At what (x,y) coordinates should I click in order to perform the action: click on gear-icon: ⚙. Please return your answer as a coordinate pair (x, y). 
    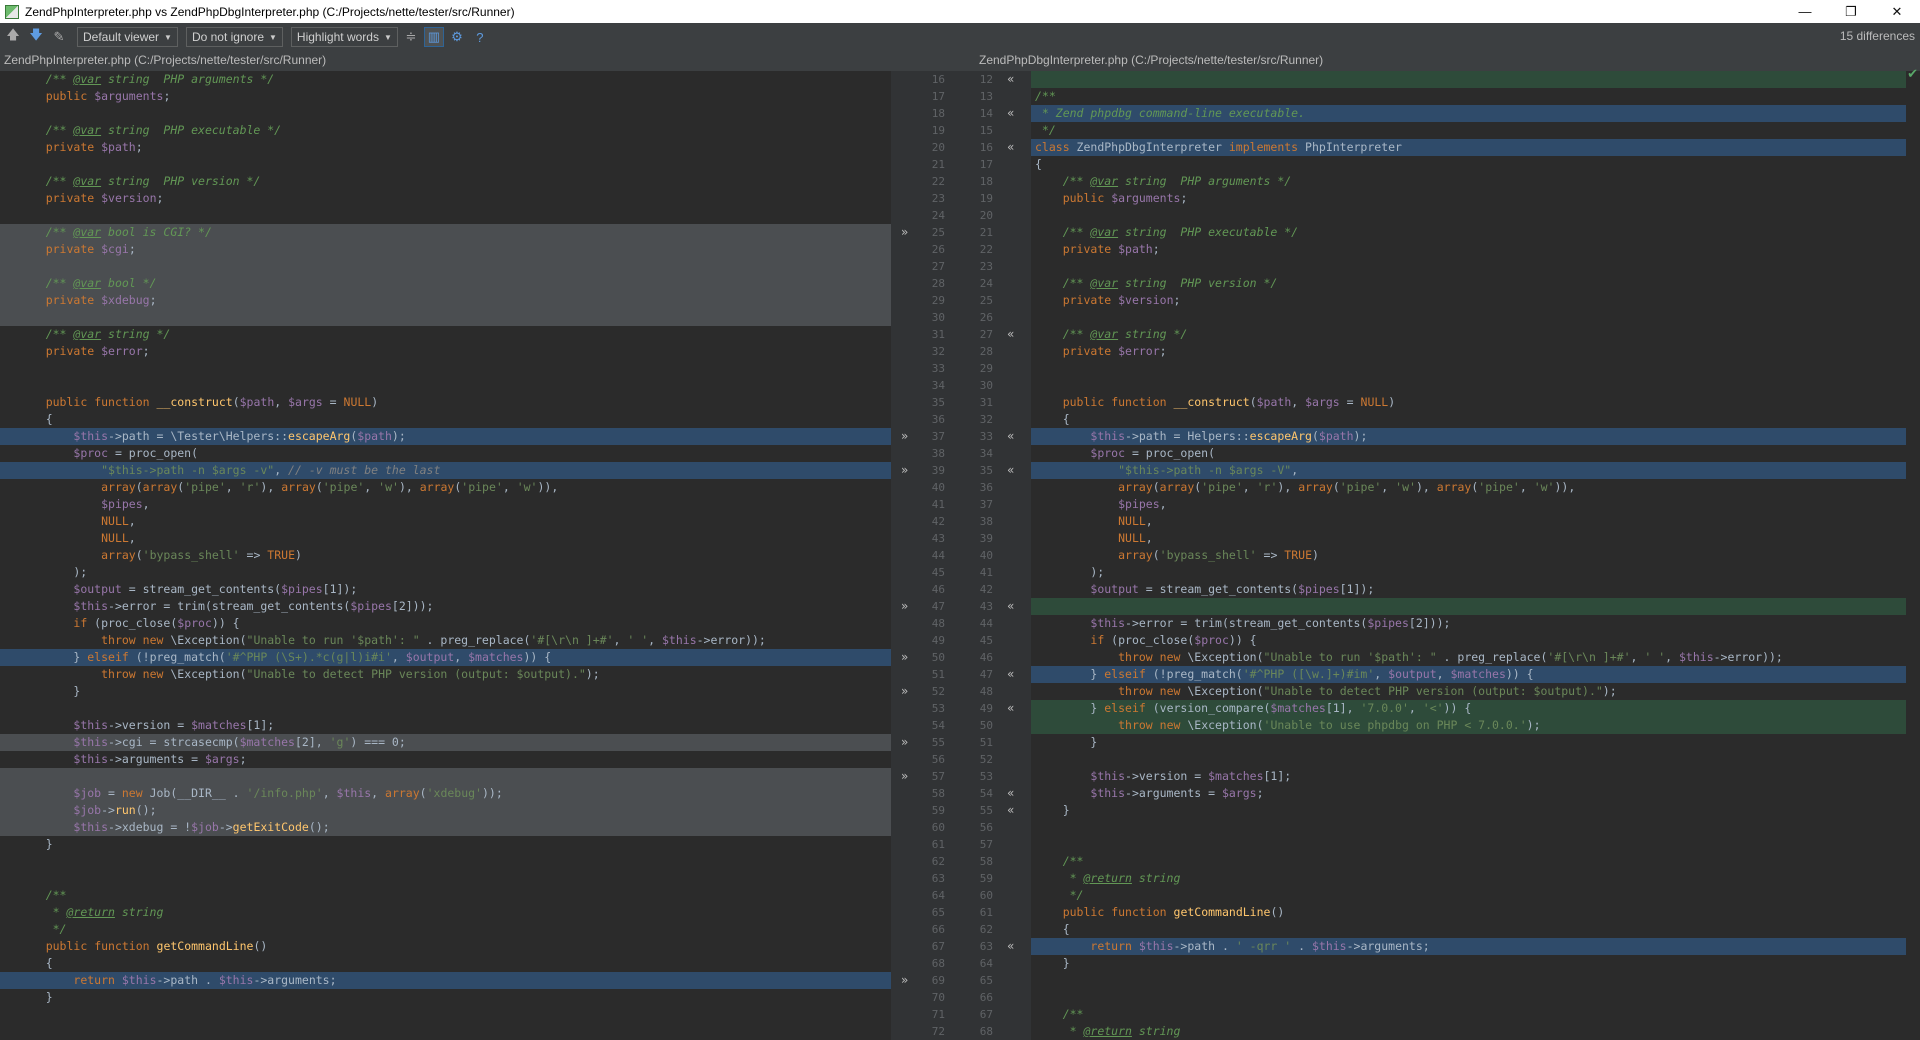
    Looking at the image, I should click on (457, 37).